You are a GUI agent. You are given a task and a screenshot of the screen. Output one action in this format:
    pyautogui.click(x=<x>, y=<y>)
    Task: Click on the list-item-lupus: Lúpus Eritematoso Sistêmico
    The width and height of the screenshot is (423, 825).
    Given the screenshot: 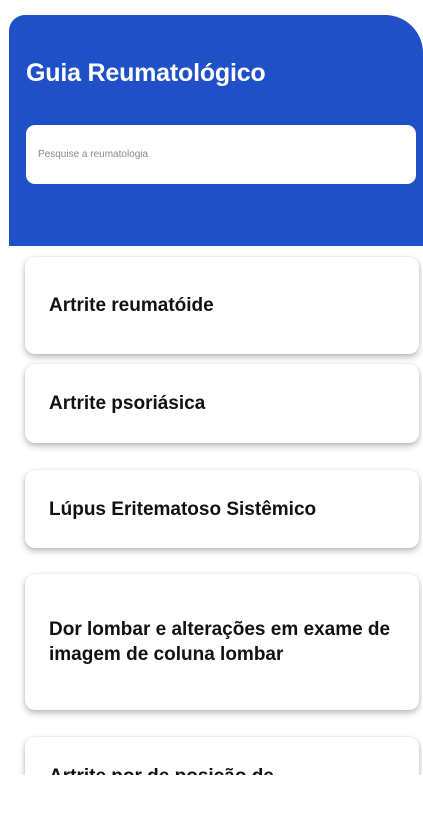 What is the action you would take?
    pyautogui.click(x=222, y=509)
    